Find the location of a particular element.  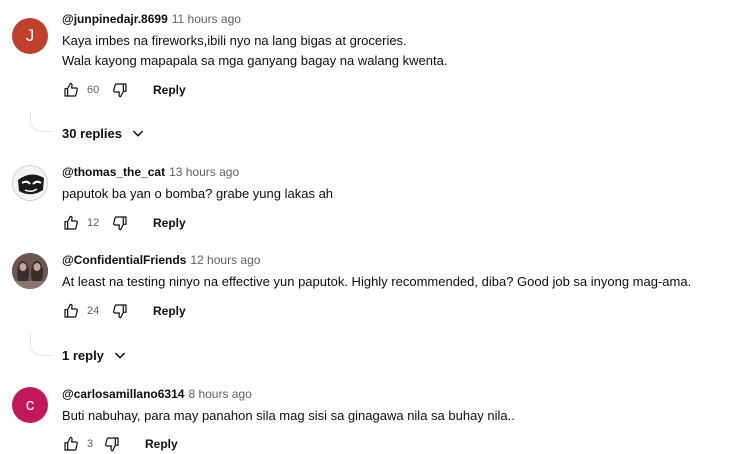

avatar-letter: c is located at coordinates (30, 404).